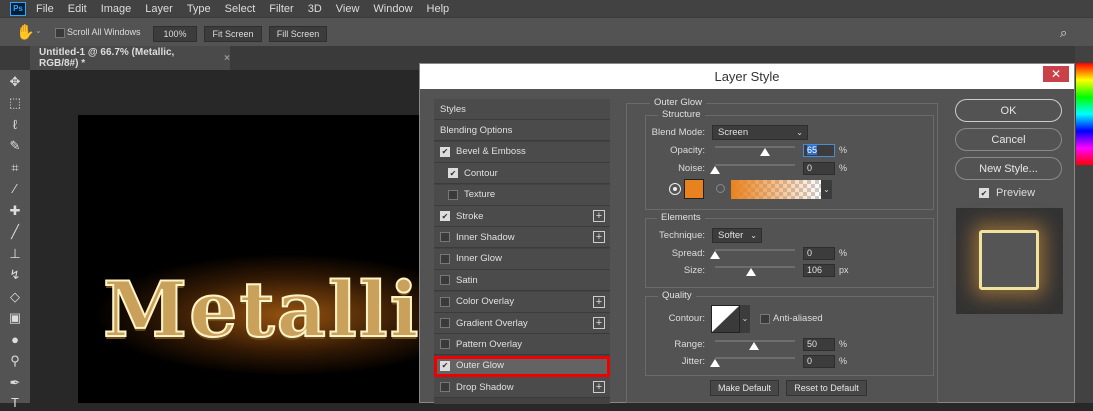  I want to click on search-icon: ⌕, so click(1063, 33).